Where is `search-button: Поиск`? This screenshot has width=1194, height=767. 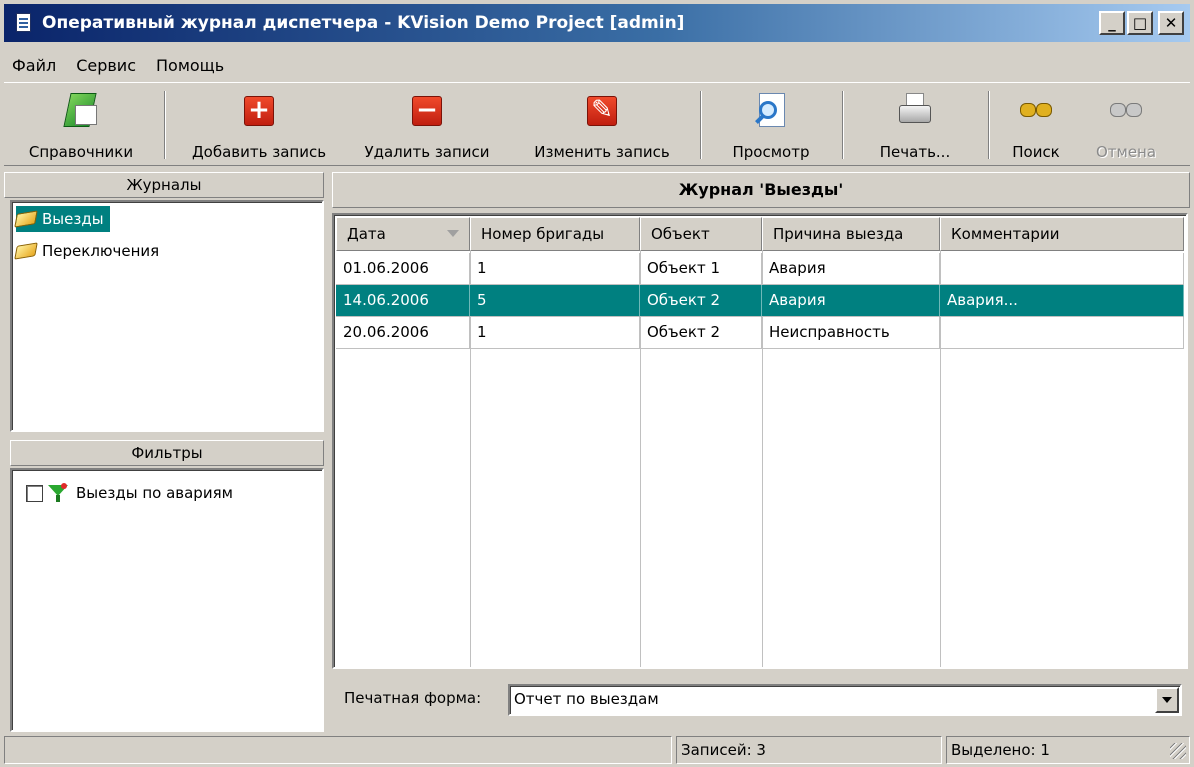 search-button: Поиск is located at coordinates (1036, 124).